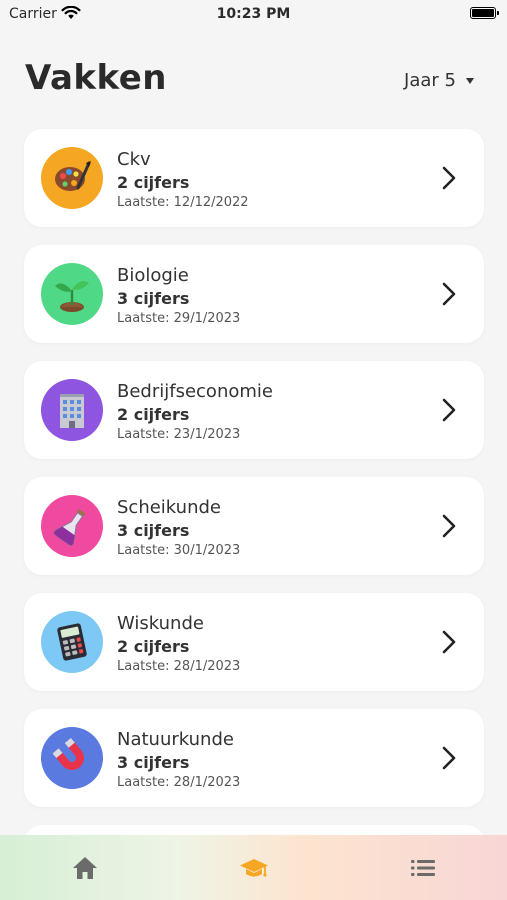  I want to click on status-bar: Carrier 10:23 PM, so click(253, 15).